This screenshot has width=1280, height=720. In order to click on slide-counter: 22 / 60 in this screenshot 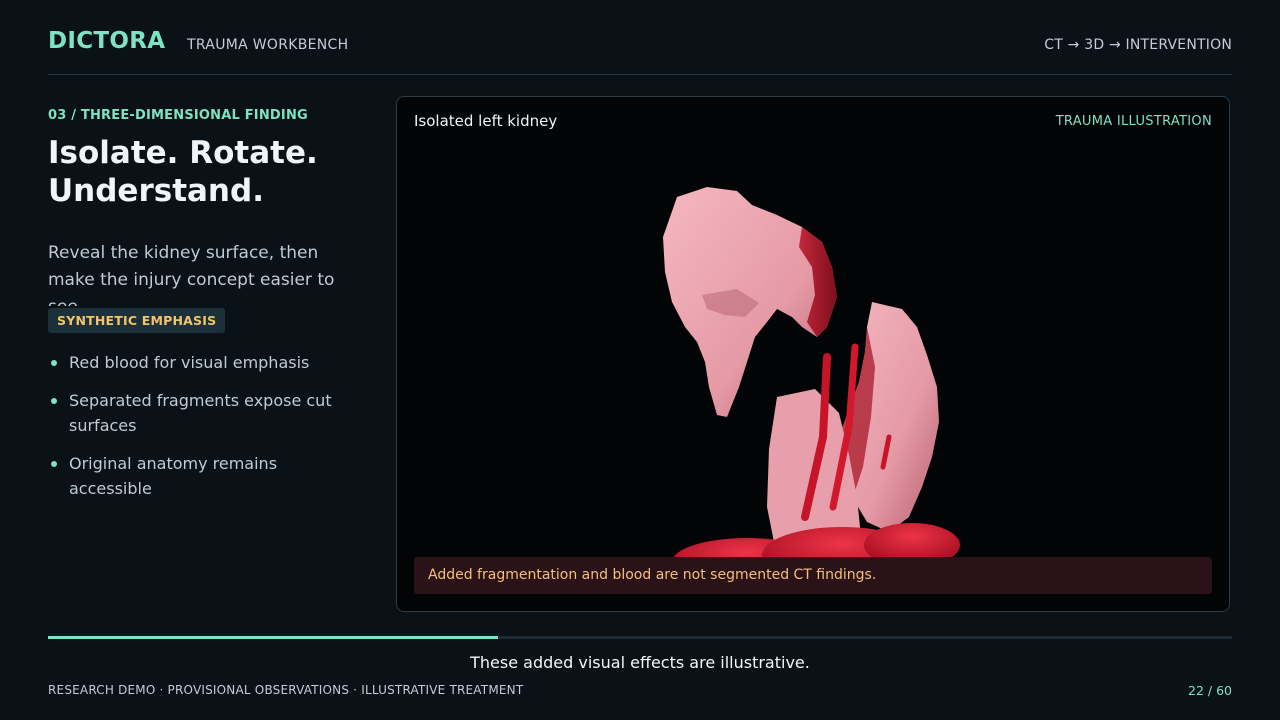, I will do `click(1210, 690)`.